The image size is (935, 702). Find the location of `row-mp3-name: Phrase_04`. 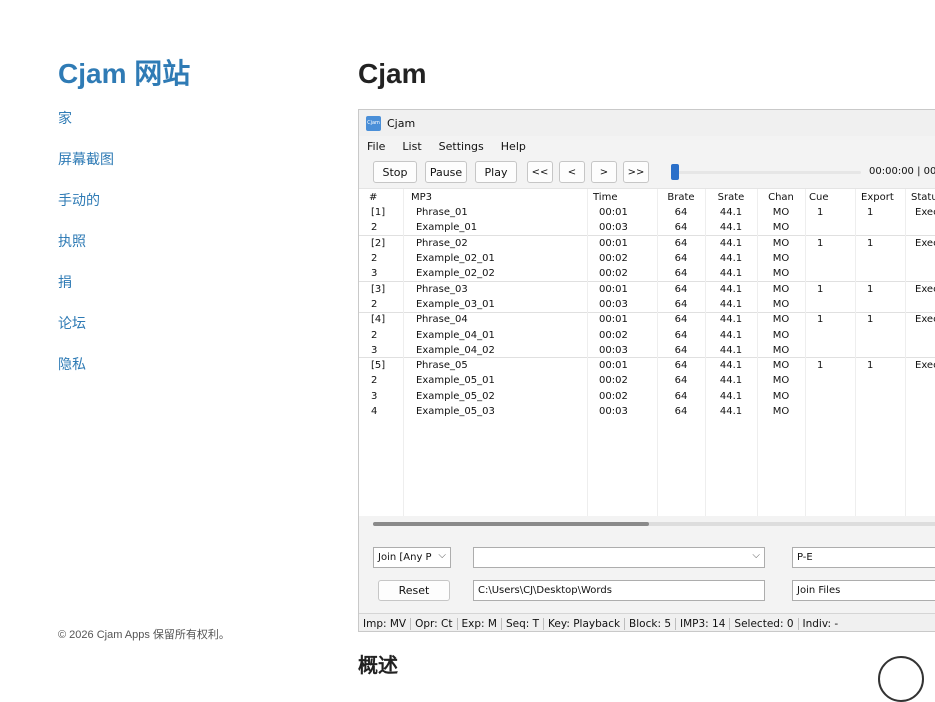

row-mp3-name: Phrase_04 is located at coordinates (495, 319).